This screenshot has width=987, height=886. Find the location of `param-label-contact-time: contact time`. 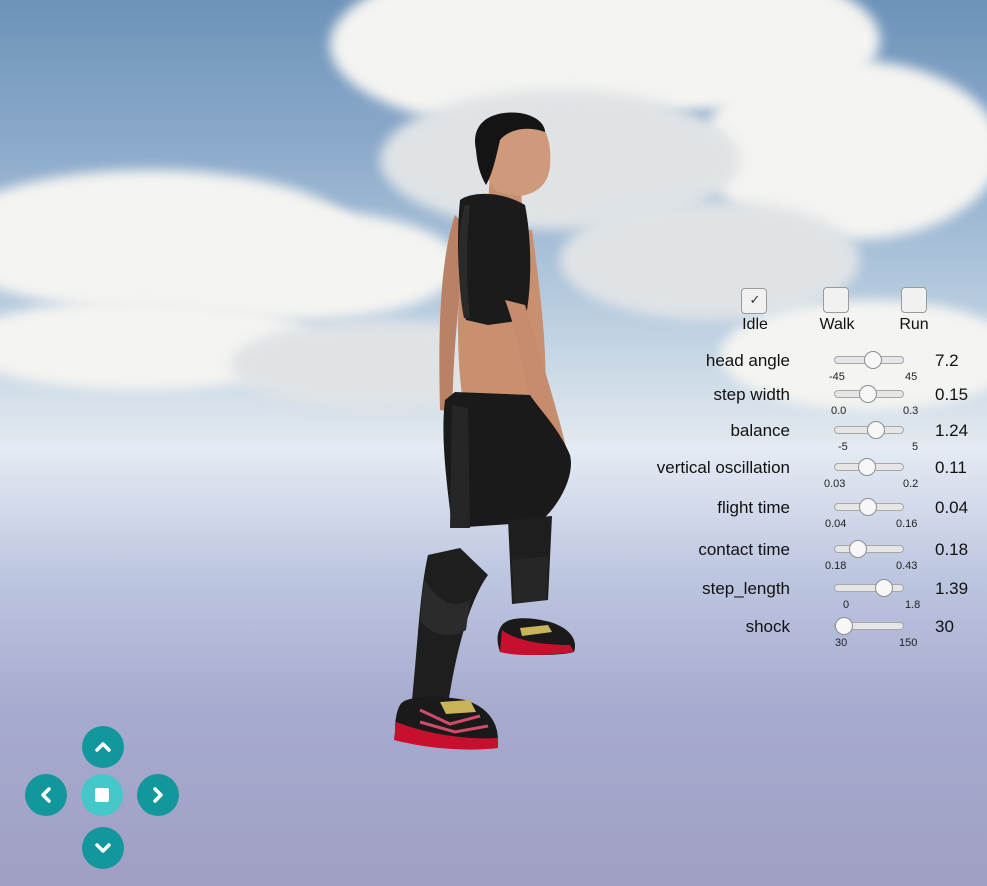

param-label-contact-time: contact time is located at coordinates (744, 549).